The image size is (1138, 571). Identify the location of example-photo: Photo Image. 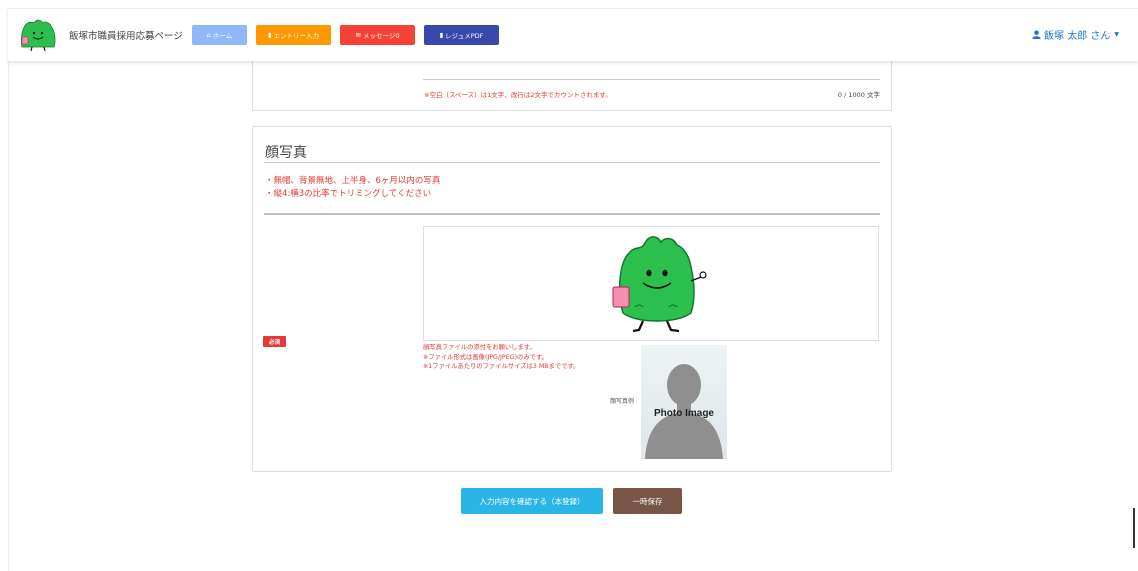
(684, 402).